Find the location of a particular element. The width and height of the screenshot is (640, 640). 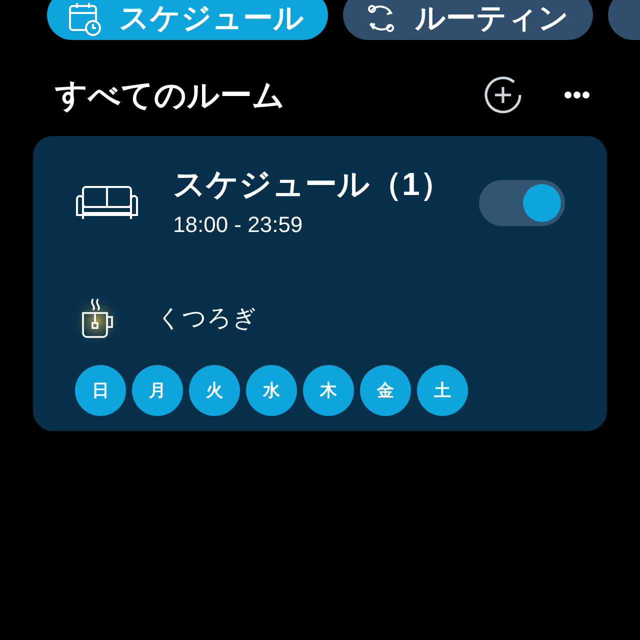

scene-name: くつろぎ is located at coordinates (207, 319).